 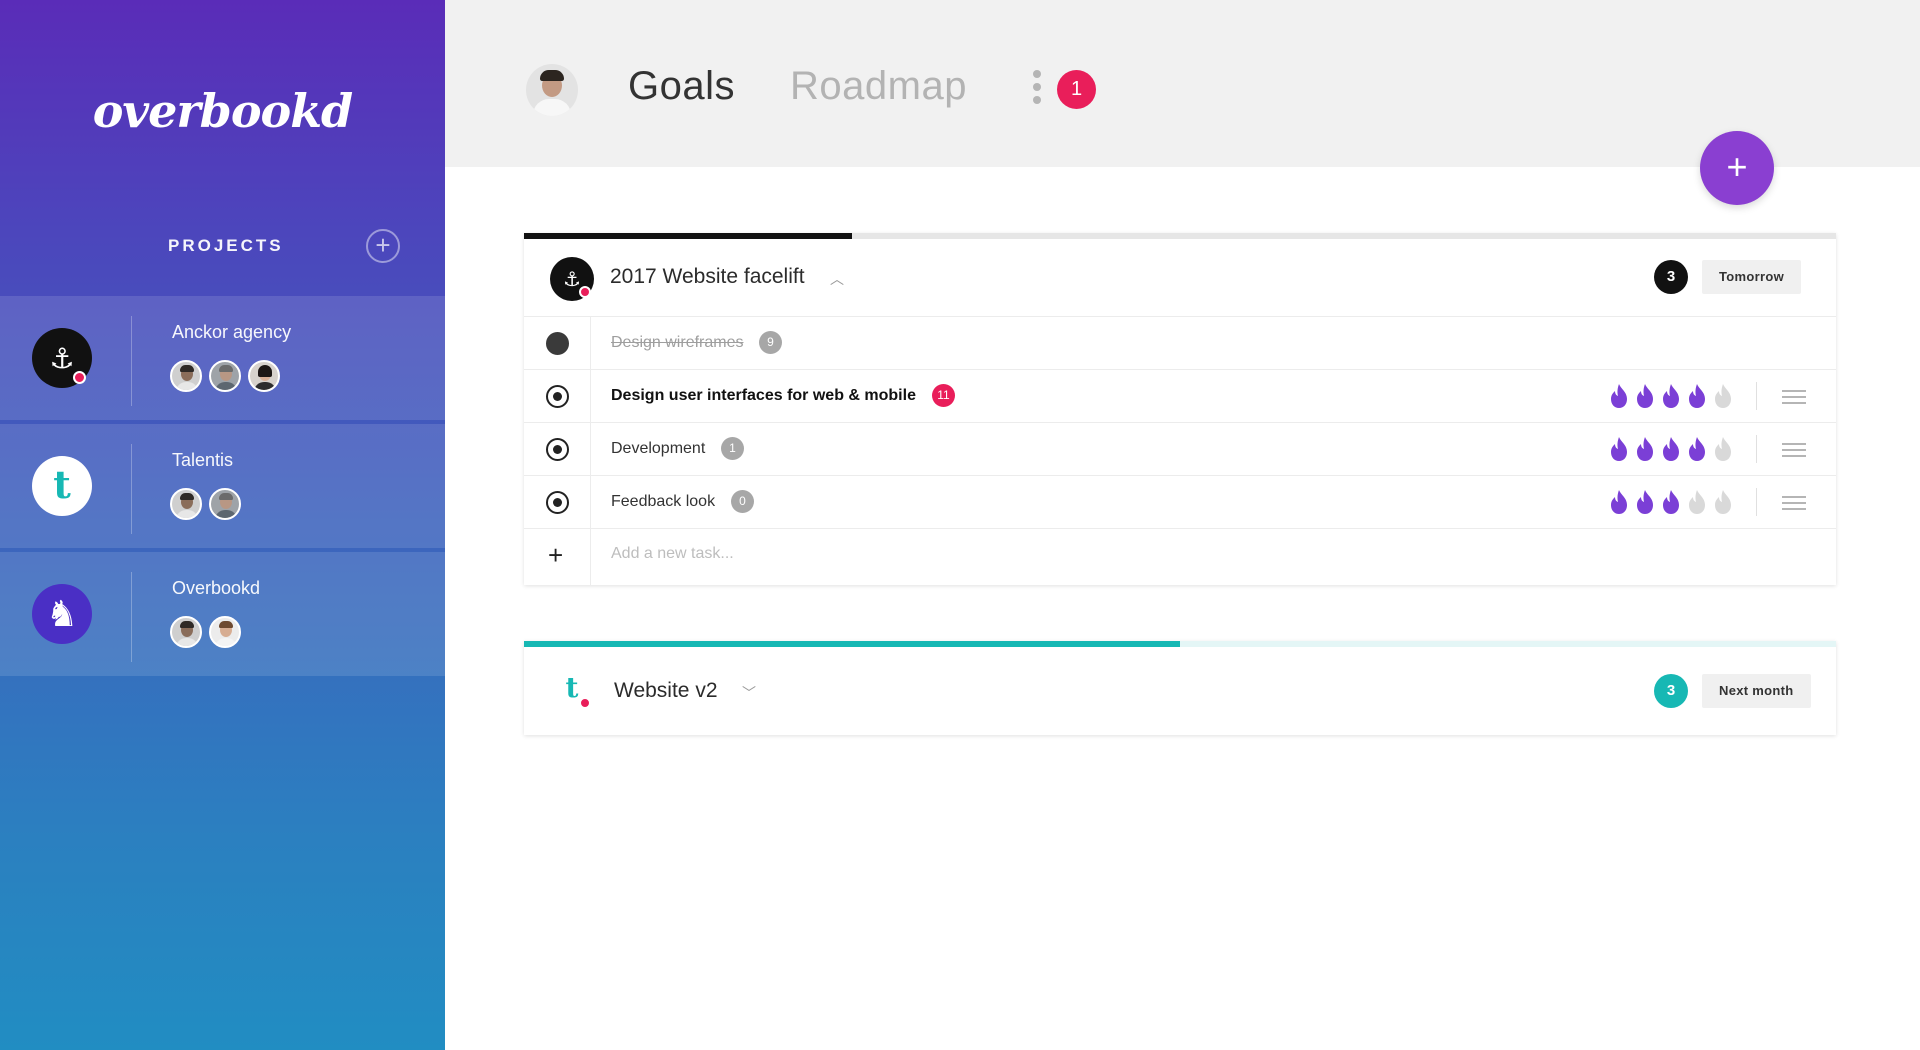 I want to click on add-task-input, so click(x=911, y=554).